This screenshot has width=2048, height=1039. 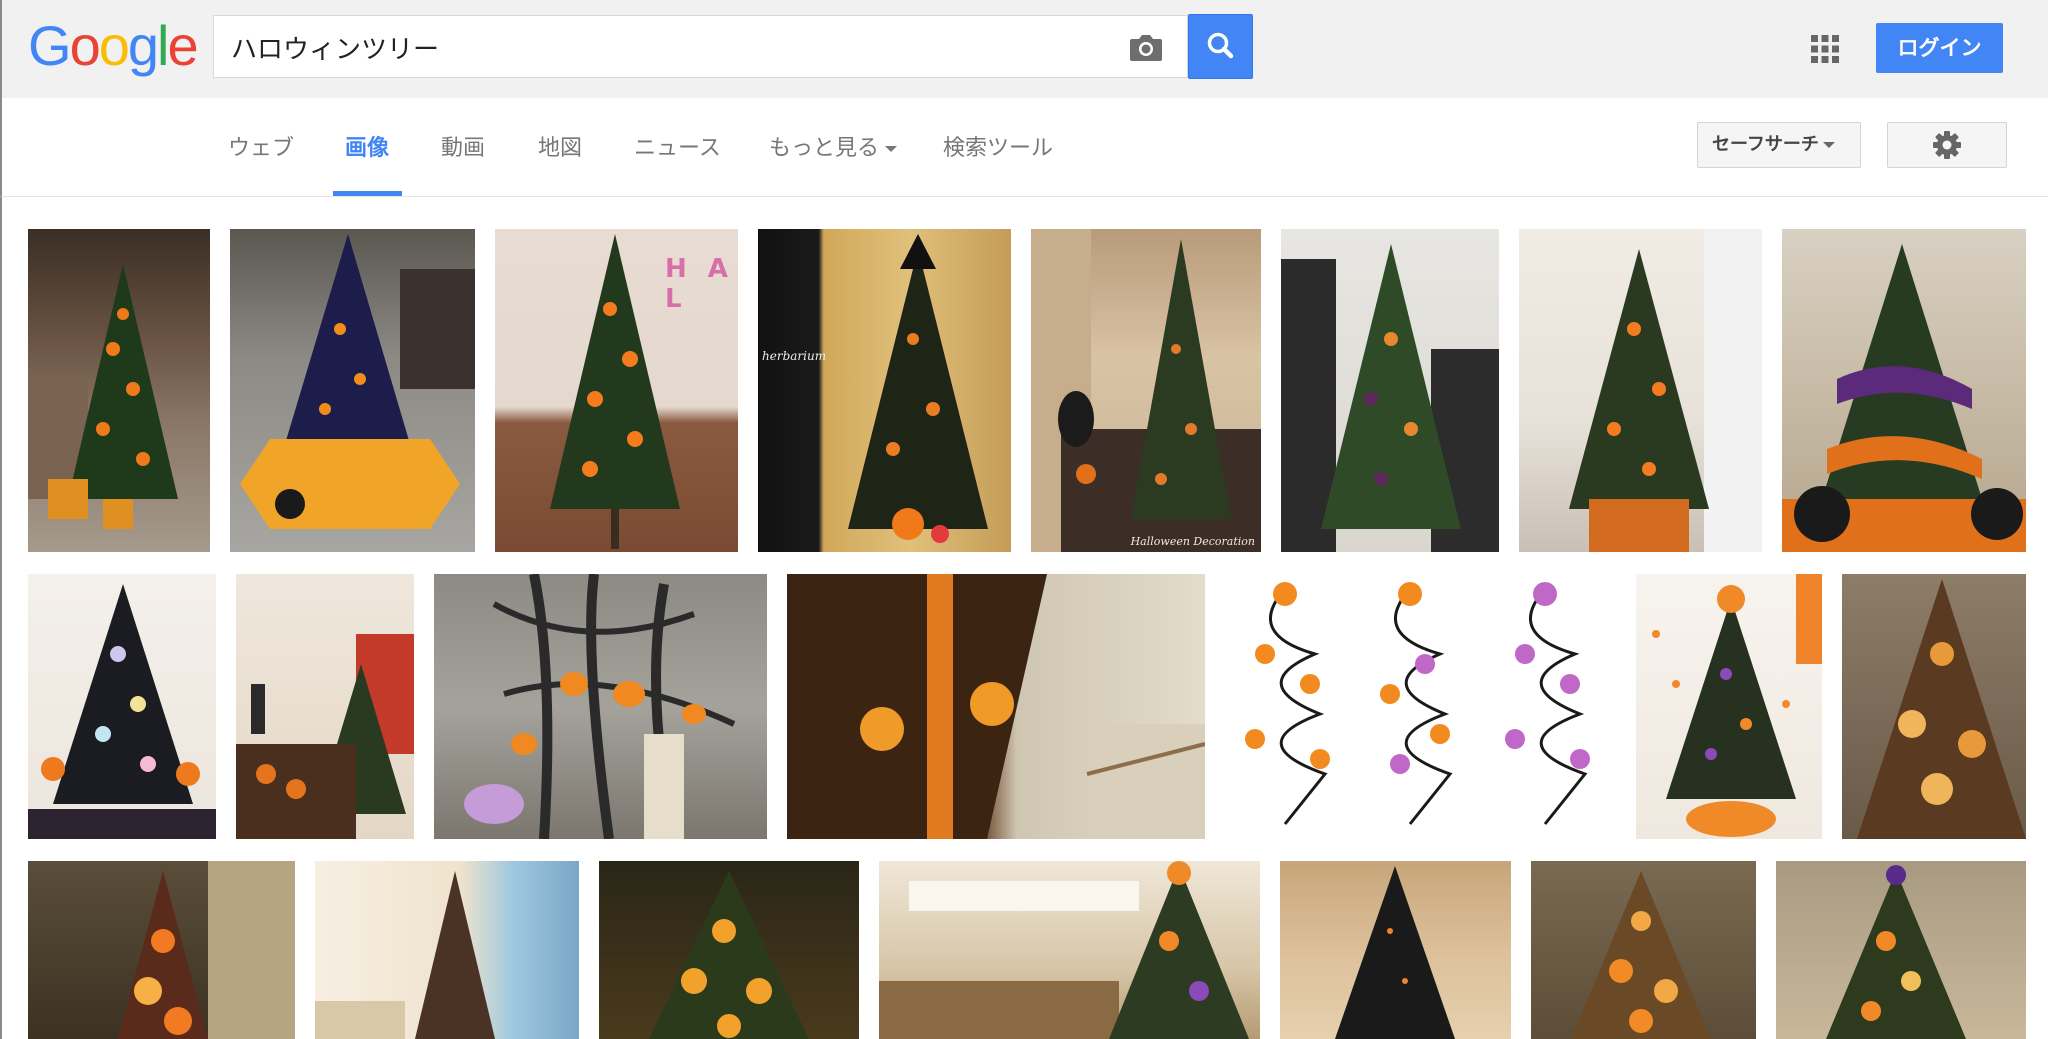 What do you see at coordinates (163, 45) in the screenshot?
I see `logo-letter: l` at bounding box center [163, 45].